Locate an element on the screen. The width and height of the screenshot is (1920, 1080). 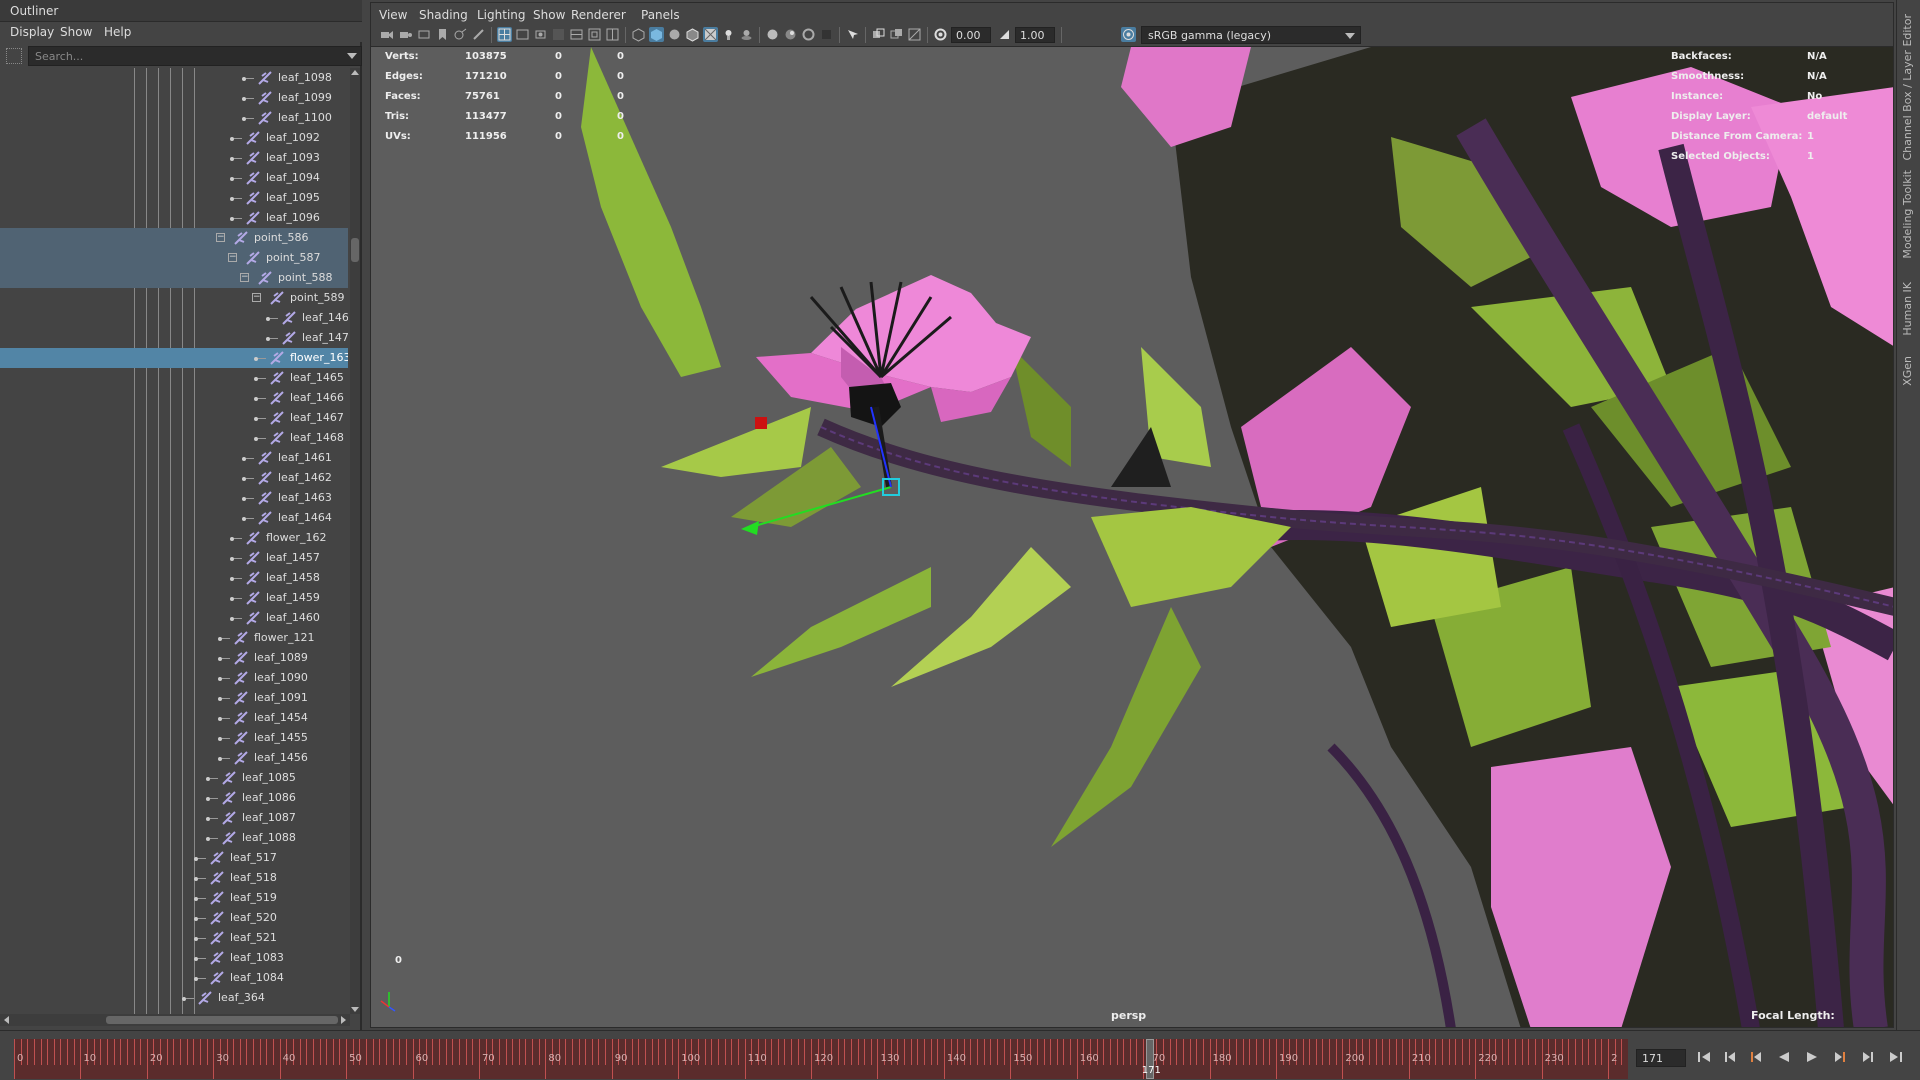
menu-show: Show is located at coordinates (76, 32).